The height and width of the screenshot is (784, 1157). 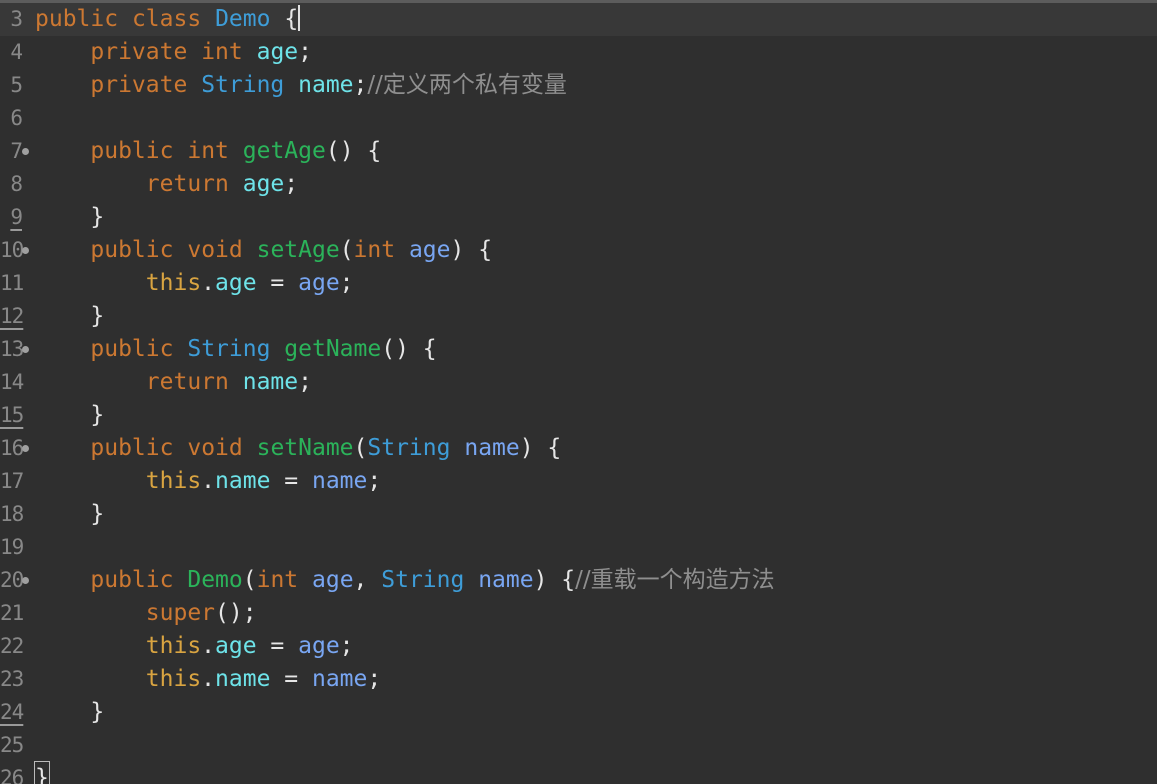 What do you see at coordinates (578, 646) in the screenshot?
I see `code-line: 22 this.age = age;` at bounding box center [578, 646].